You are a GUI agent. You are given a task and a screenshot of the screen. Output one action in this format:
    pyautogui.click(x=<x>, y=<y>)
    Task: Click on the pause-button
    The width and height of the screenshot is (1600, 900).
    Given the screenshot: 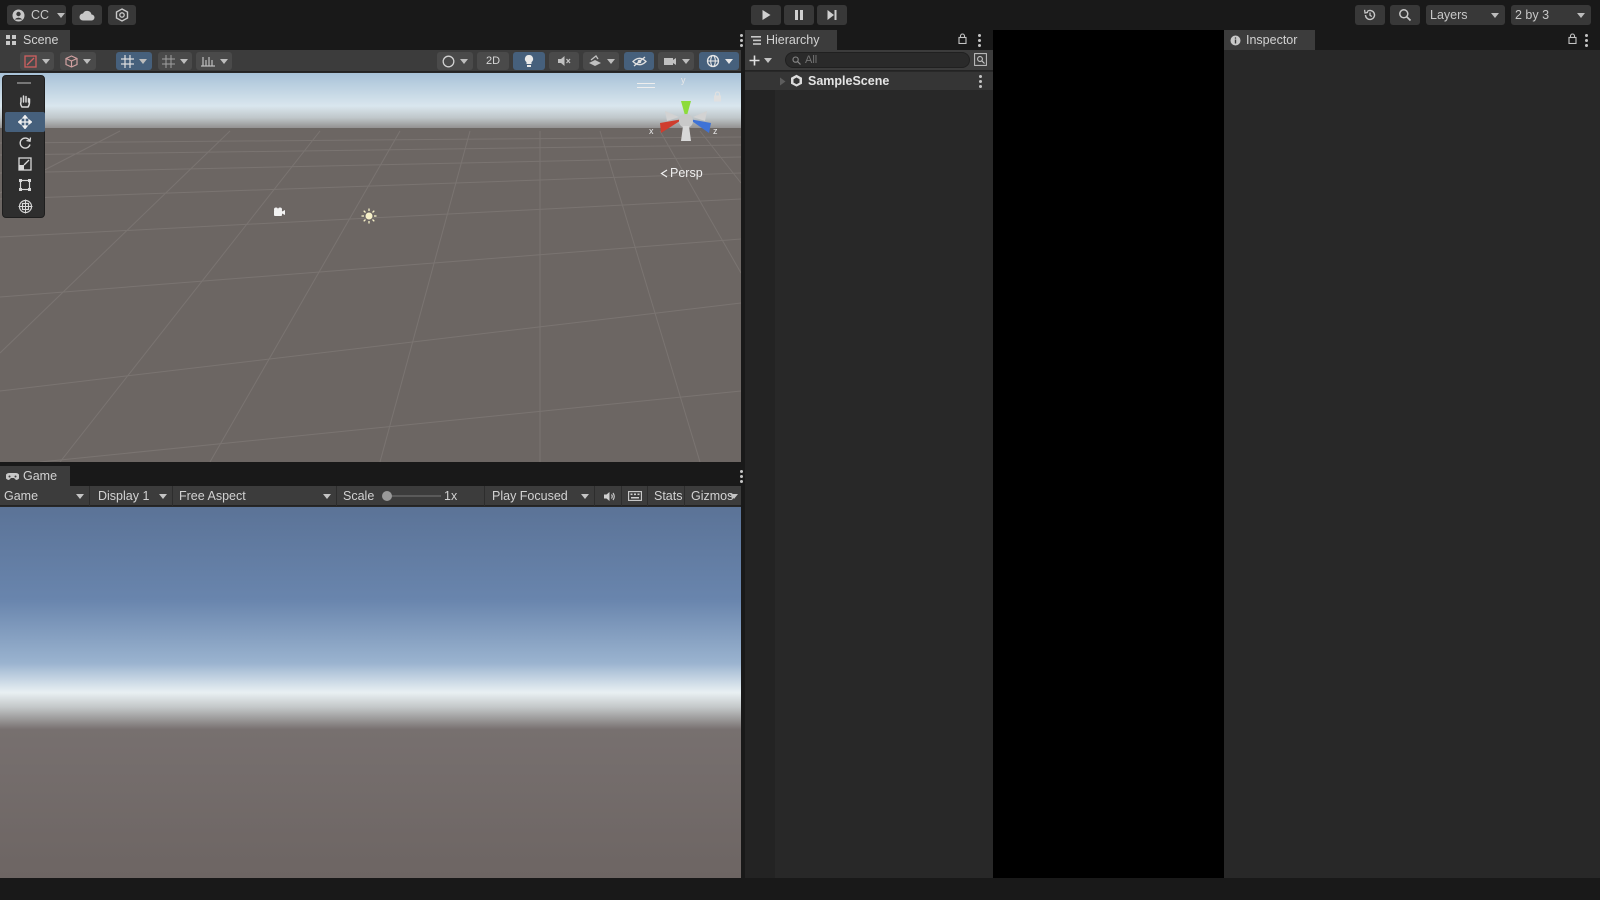 What is the action you would take?
    pyautogui.click(x=799, y=15)
    